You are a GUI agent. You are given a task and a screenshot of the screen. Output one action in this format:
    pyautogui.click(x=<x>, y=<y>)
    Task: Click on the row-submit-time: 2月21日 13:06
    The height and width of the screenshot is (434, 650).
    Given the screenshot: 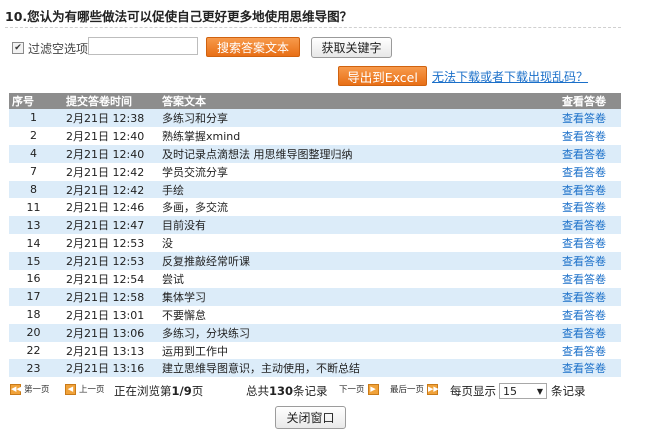 What is the action you would take?
    pyautogui.click(x=110, y=332)
    